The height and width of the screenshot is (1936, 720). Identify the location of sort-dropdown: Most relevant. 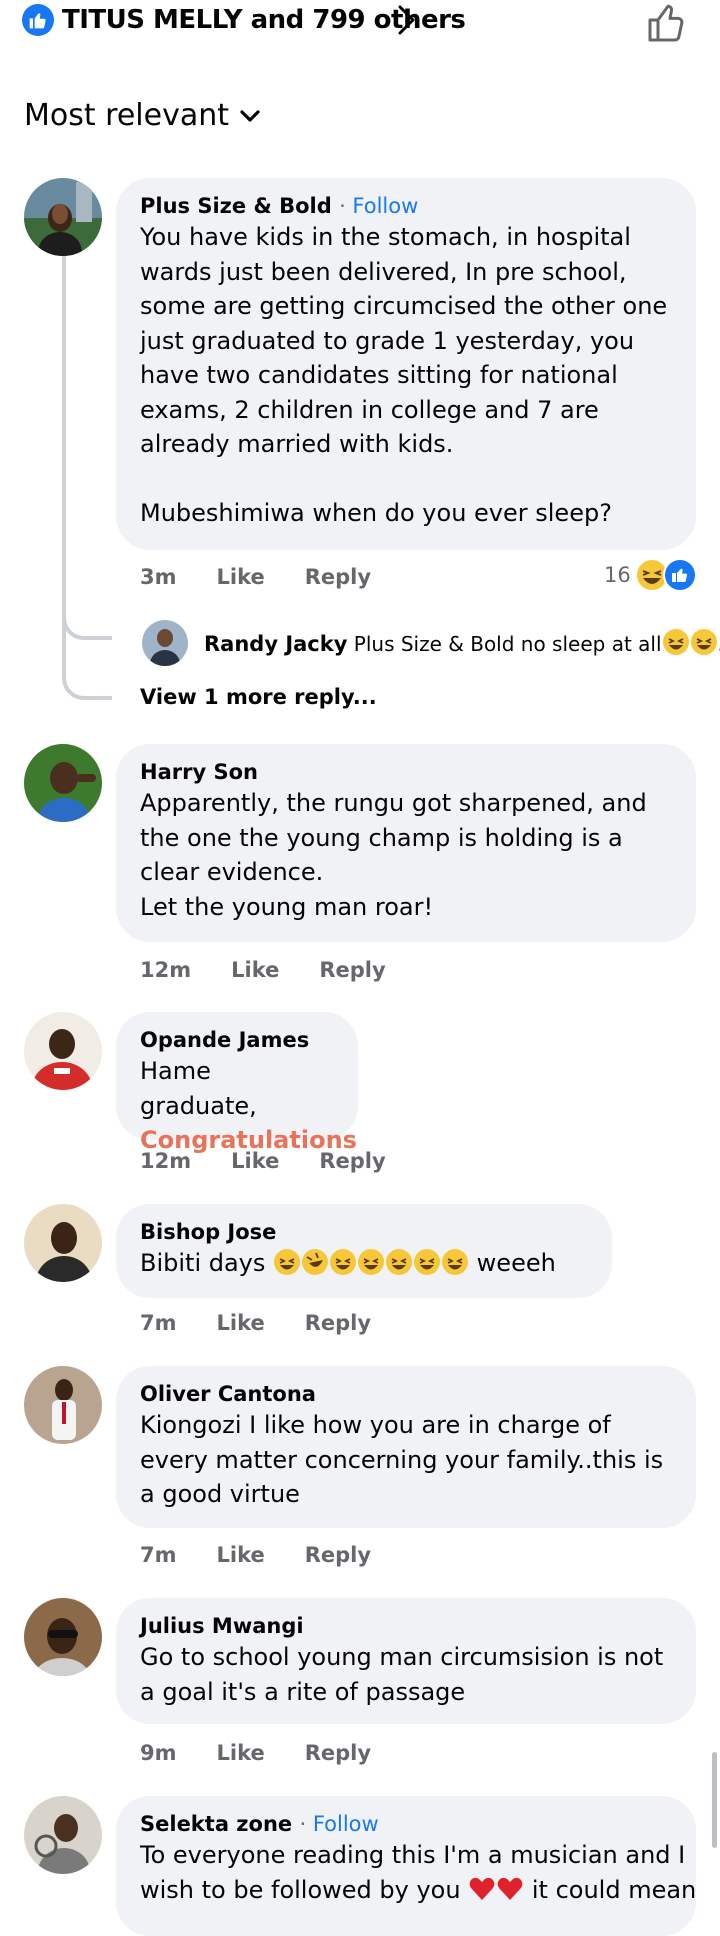
(142, 116).